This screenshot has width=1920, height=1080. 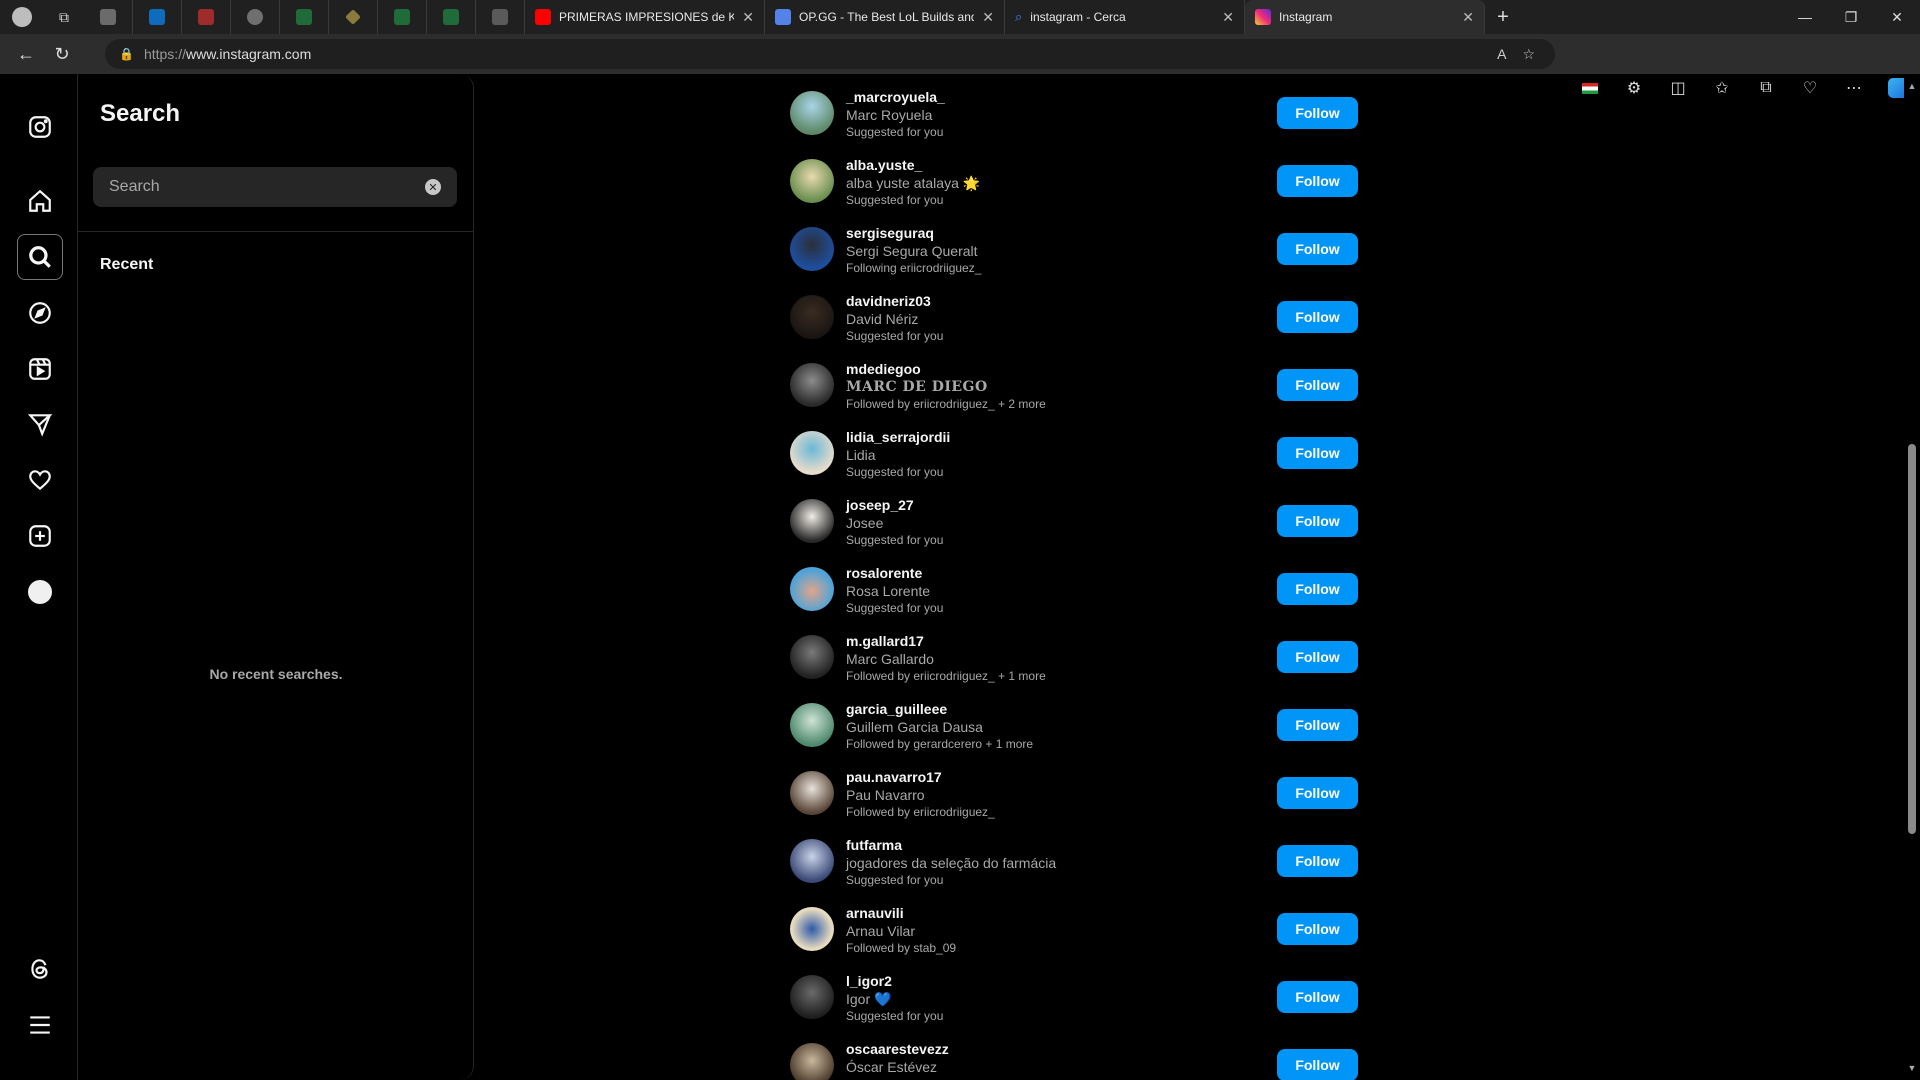 What do you see at coordinates (1503, 17) in the screenshot?
I see `new-tab-button: +` at bounding box center [1503, 17].